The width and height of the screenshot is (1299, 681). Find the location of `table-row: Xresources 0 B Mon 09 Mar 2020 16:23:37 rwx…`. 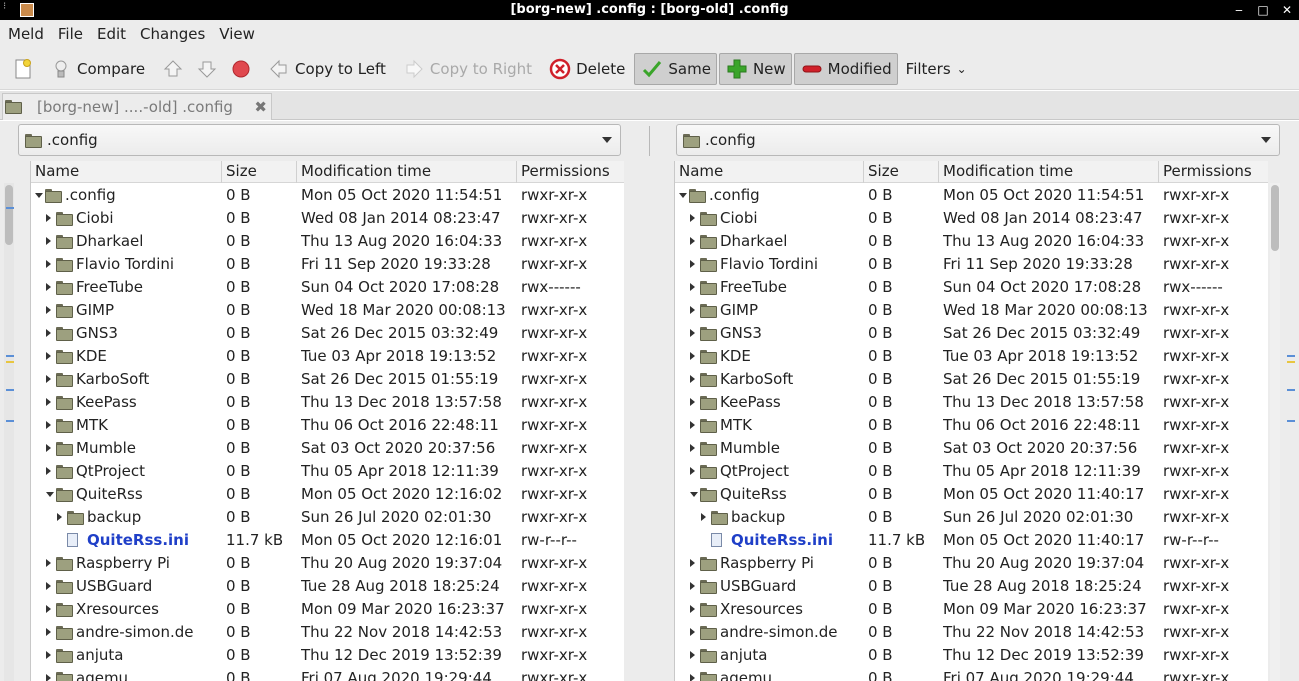

table-row: Xresources 0 B Mon 09 Mar 2020 16:23:37 rwx… is located at coordinates (971, 609).